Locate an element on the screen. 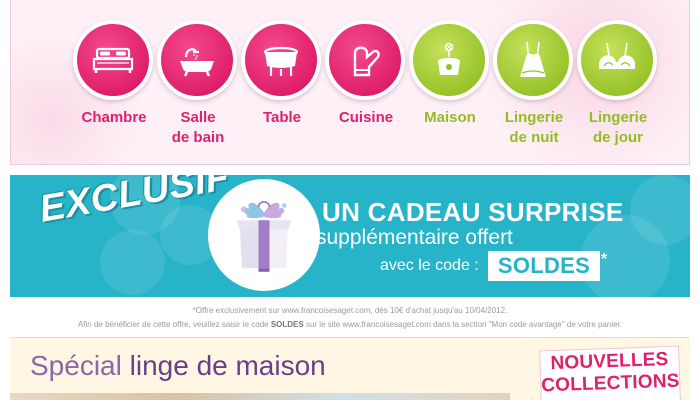 The width and height of the screenshot is (700, 400). category-salle-de-bain: Salle de bain is located at coordinates (198, 80).